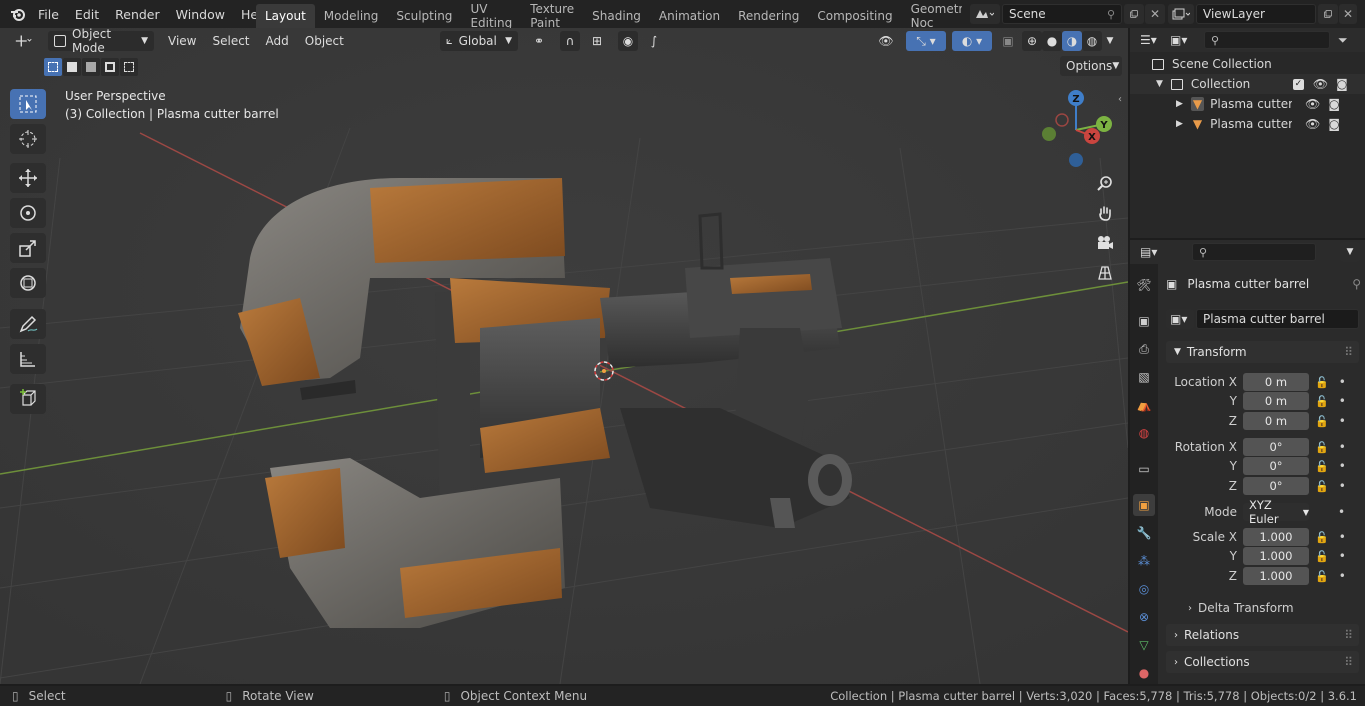 This screenshot has width=1365, height=706. I want to click on tab-uv-editing: UV Editing, so click(491, 16).